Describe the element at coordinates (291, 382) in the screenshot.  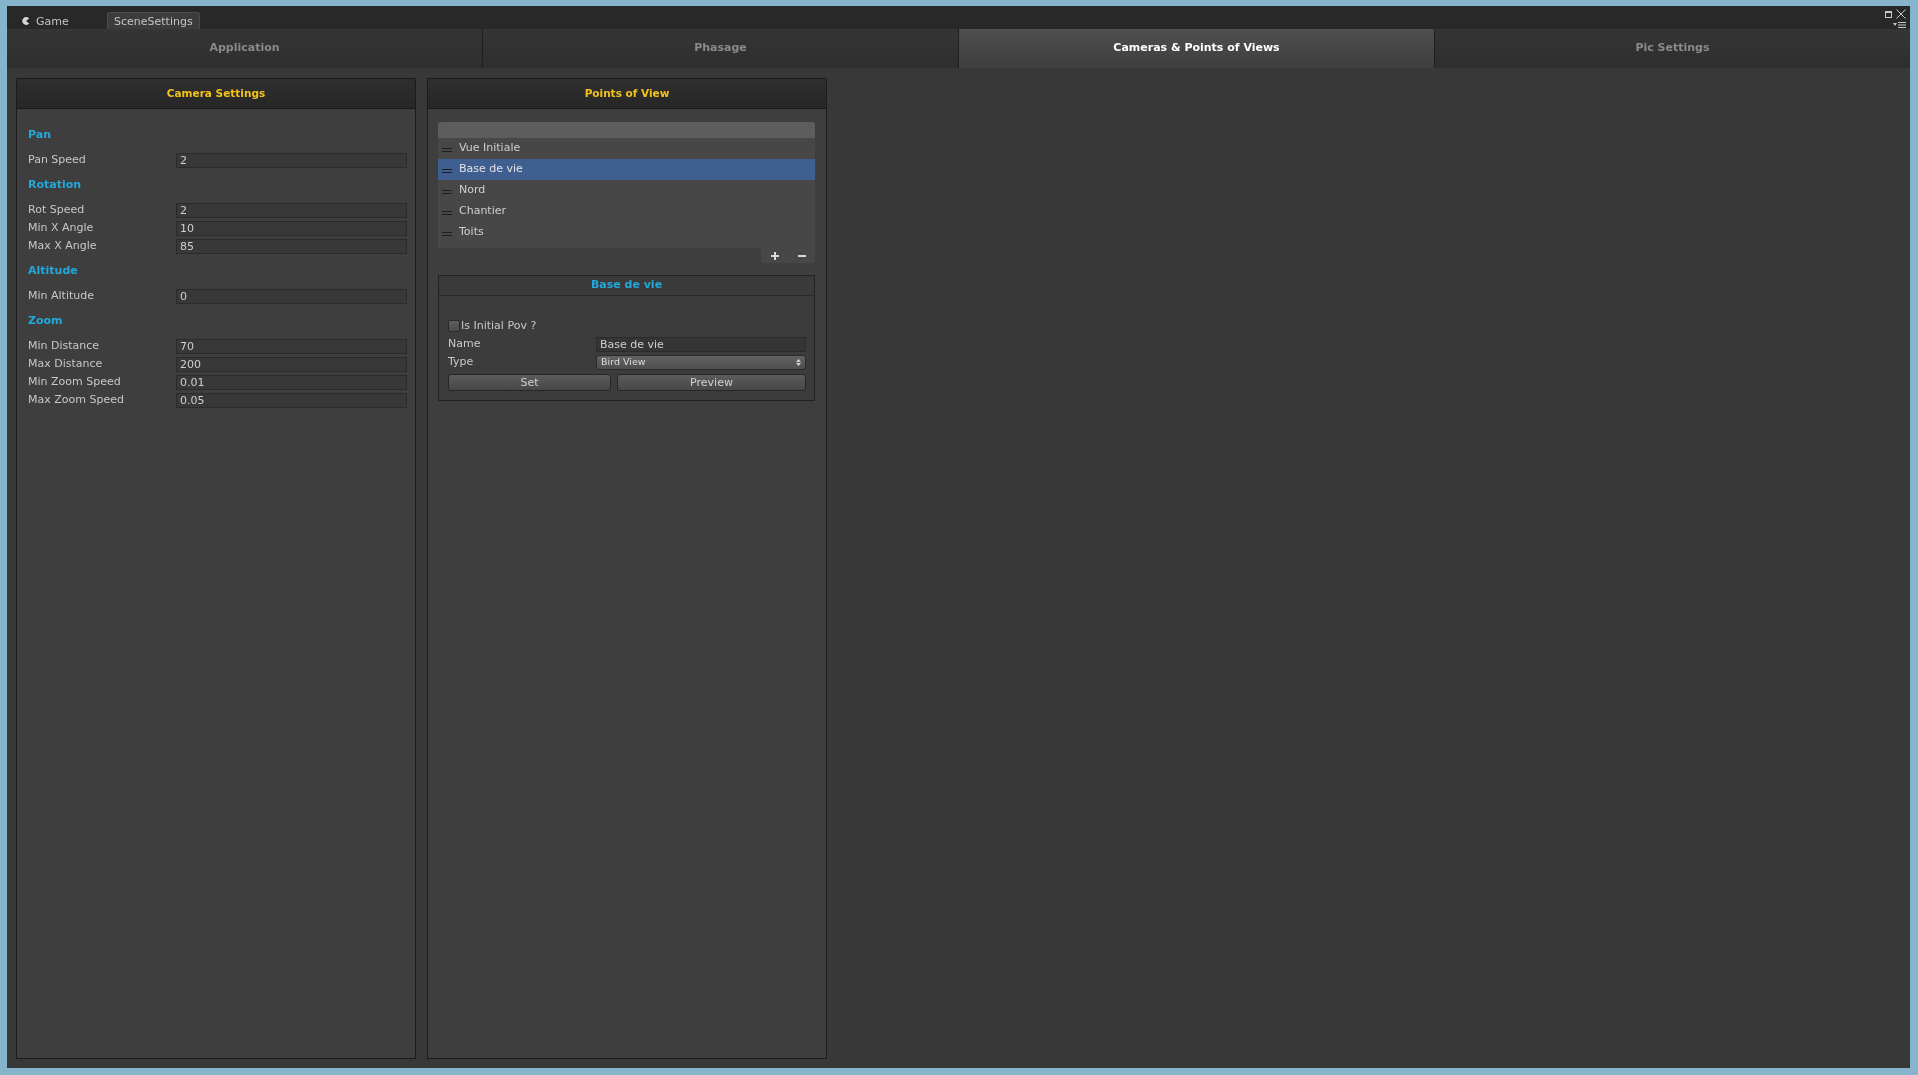
I see `number-field: 0.01` at that location.